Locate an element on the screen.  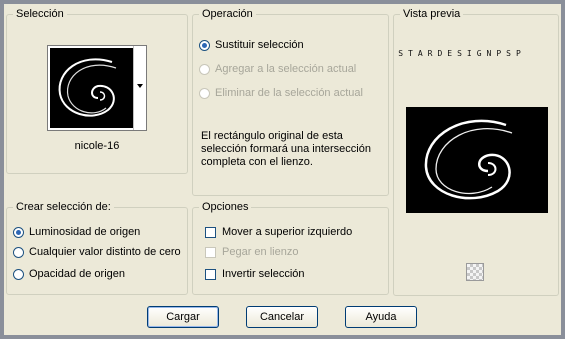
options-group-title: Opciones is located at coordinates (225, 207).